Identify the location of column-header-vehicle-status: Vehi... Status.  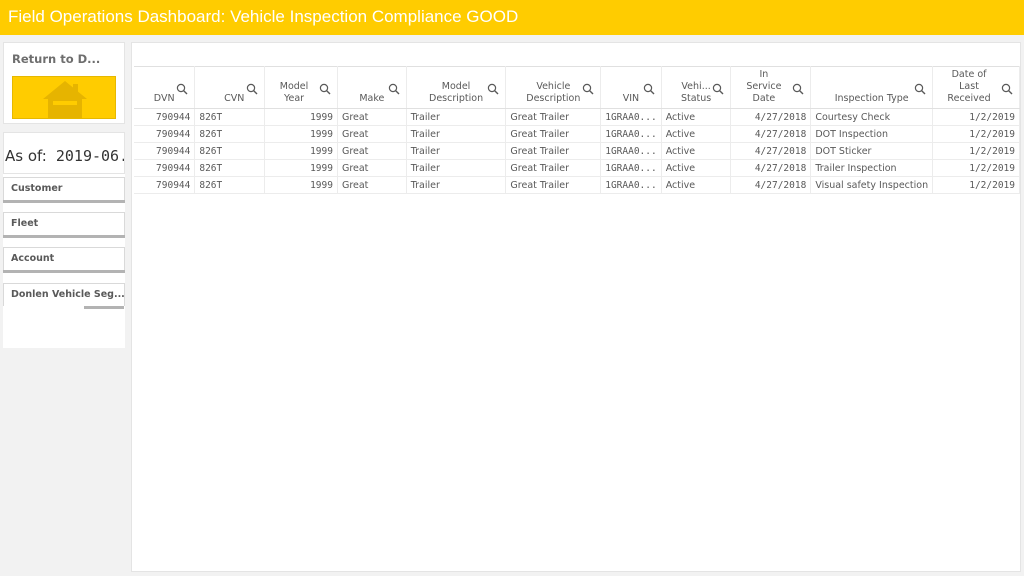
(696, 87).